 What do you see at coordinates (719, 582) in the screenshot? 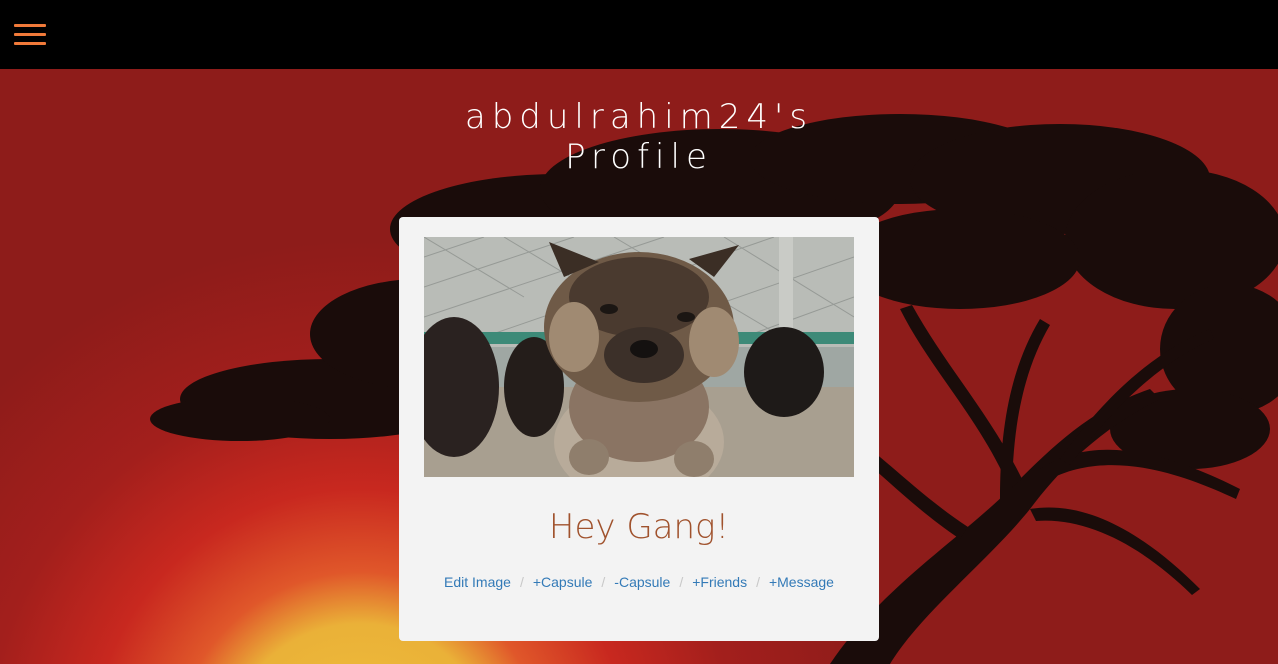
I see `add-friends-link: +Friends` at bounding box center [719, 582].